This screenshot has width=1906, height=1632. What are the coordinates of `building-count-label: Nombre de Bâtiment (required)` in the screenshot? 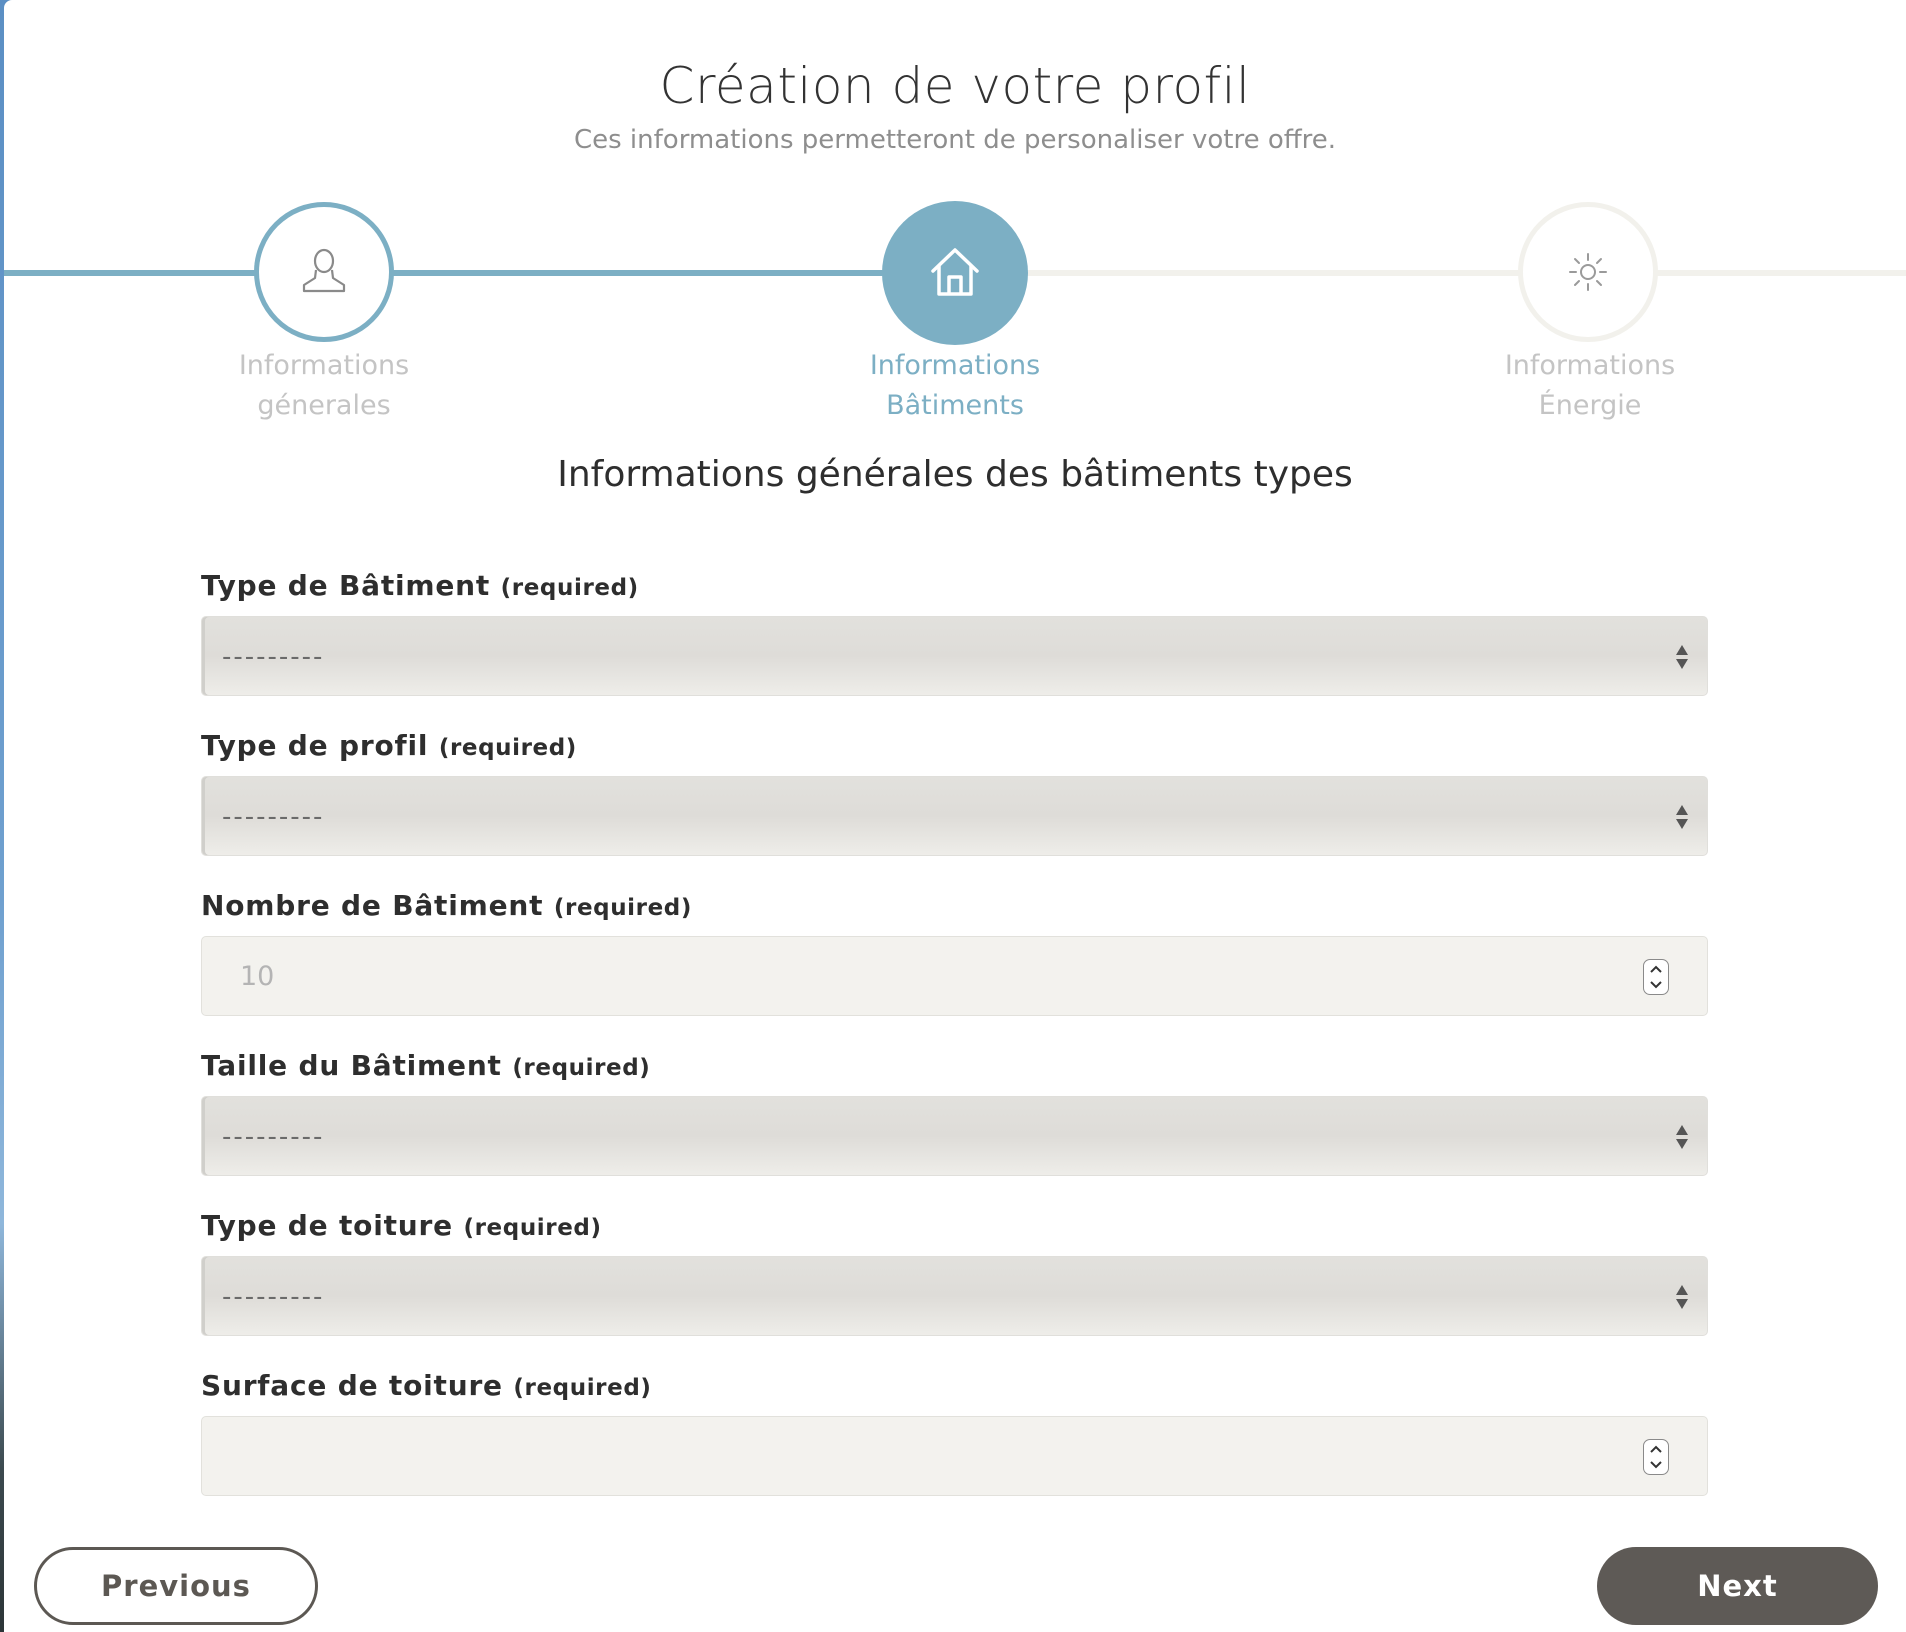 It's located at (446, 907).